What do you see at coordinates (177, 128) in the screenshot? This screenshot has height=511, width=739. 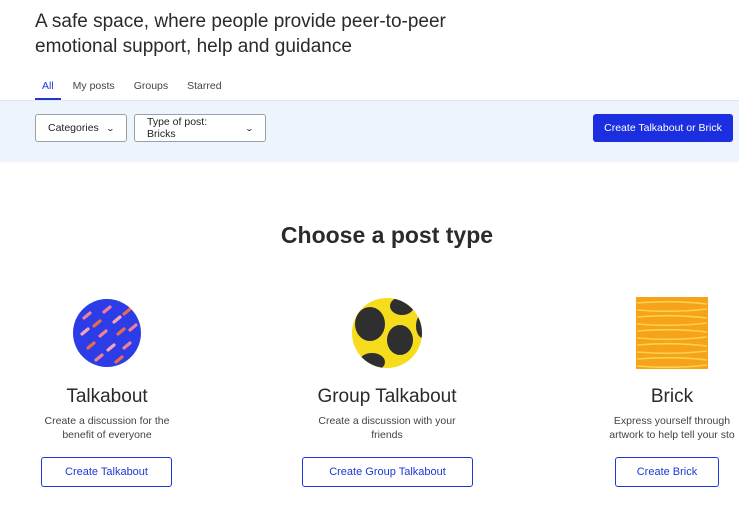 I see `post-type-dropdown-label: Type of post: Bricks` at bounding box center [177, 128].